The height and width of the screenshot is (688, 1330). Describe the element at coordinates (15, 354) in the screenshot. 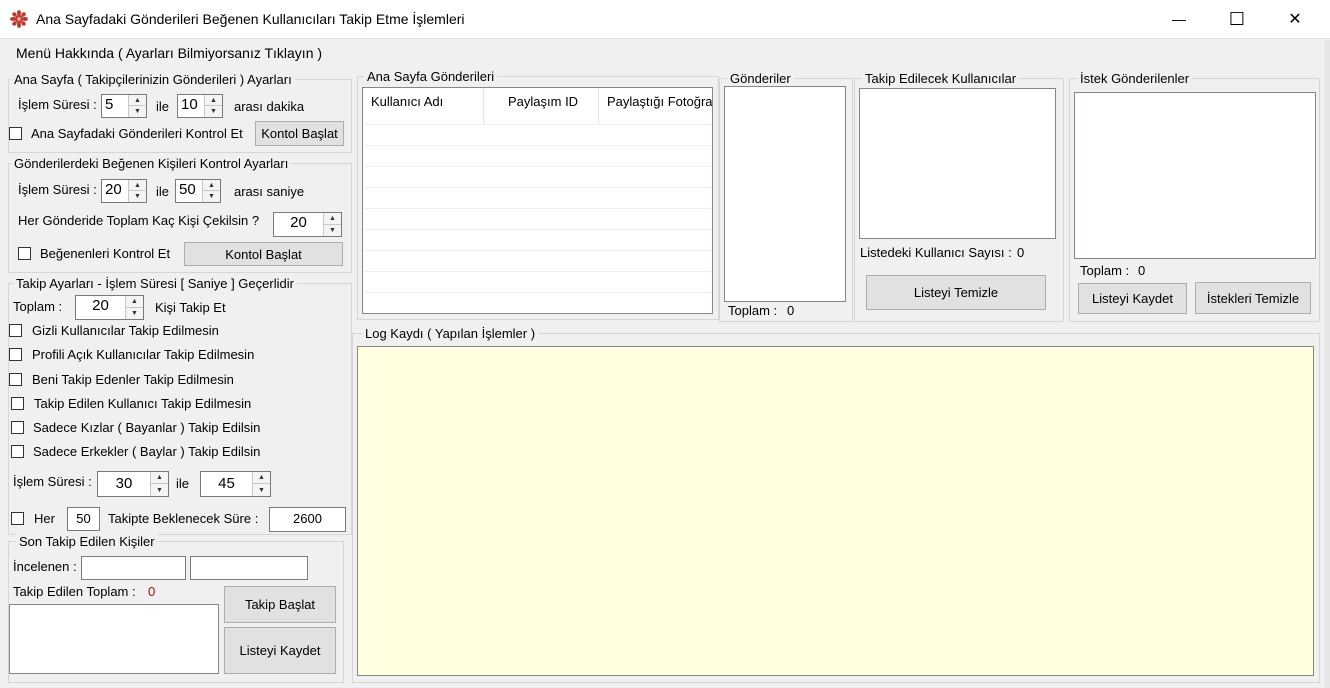

I see `option-checkbox-public-profiles` at that location.